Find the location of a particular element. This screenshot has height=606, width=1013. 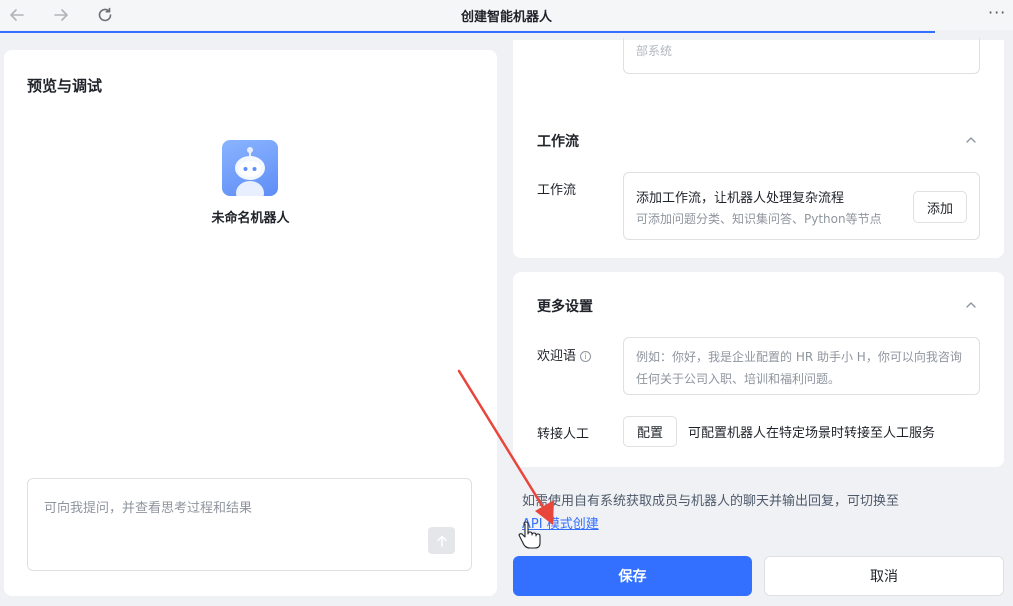

arrow-up-icon is located at coordinates (441, 541).